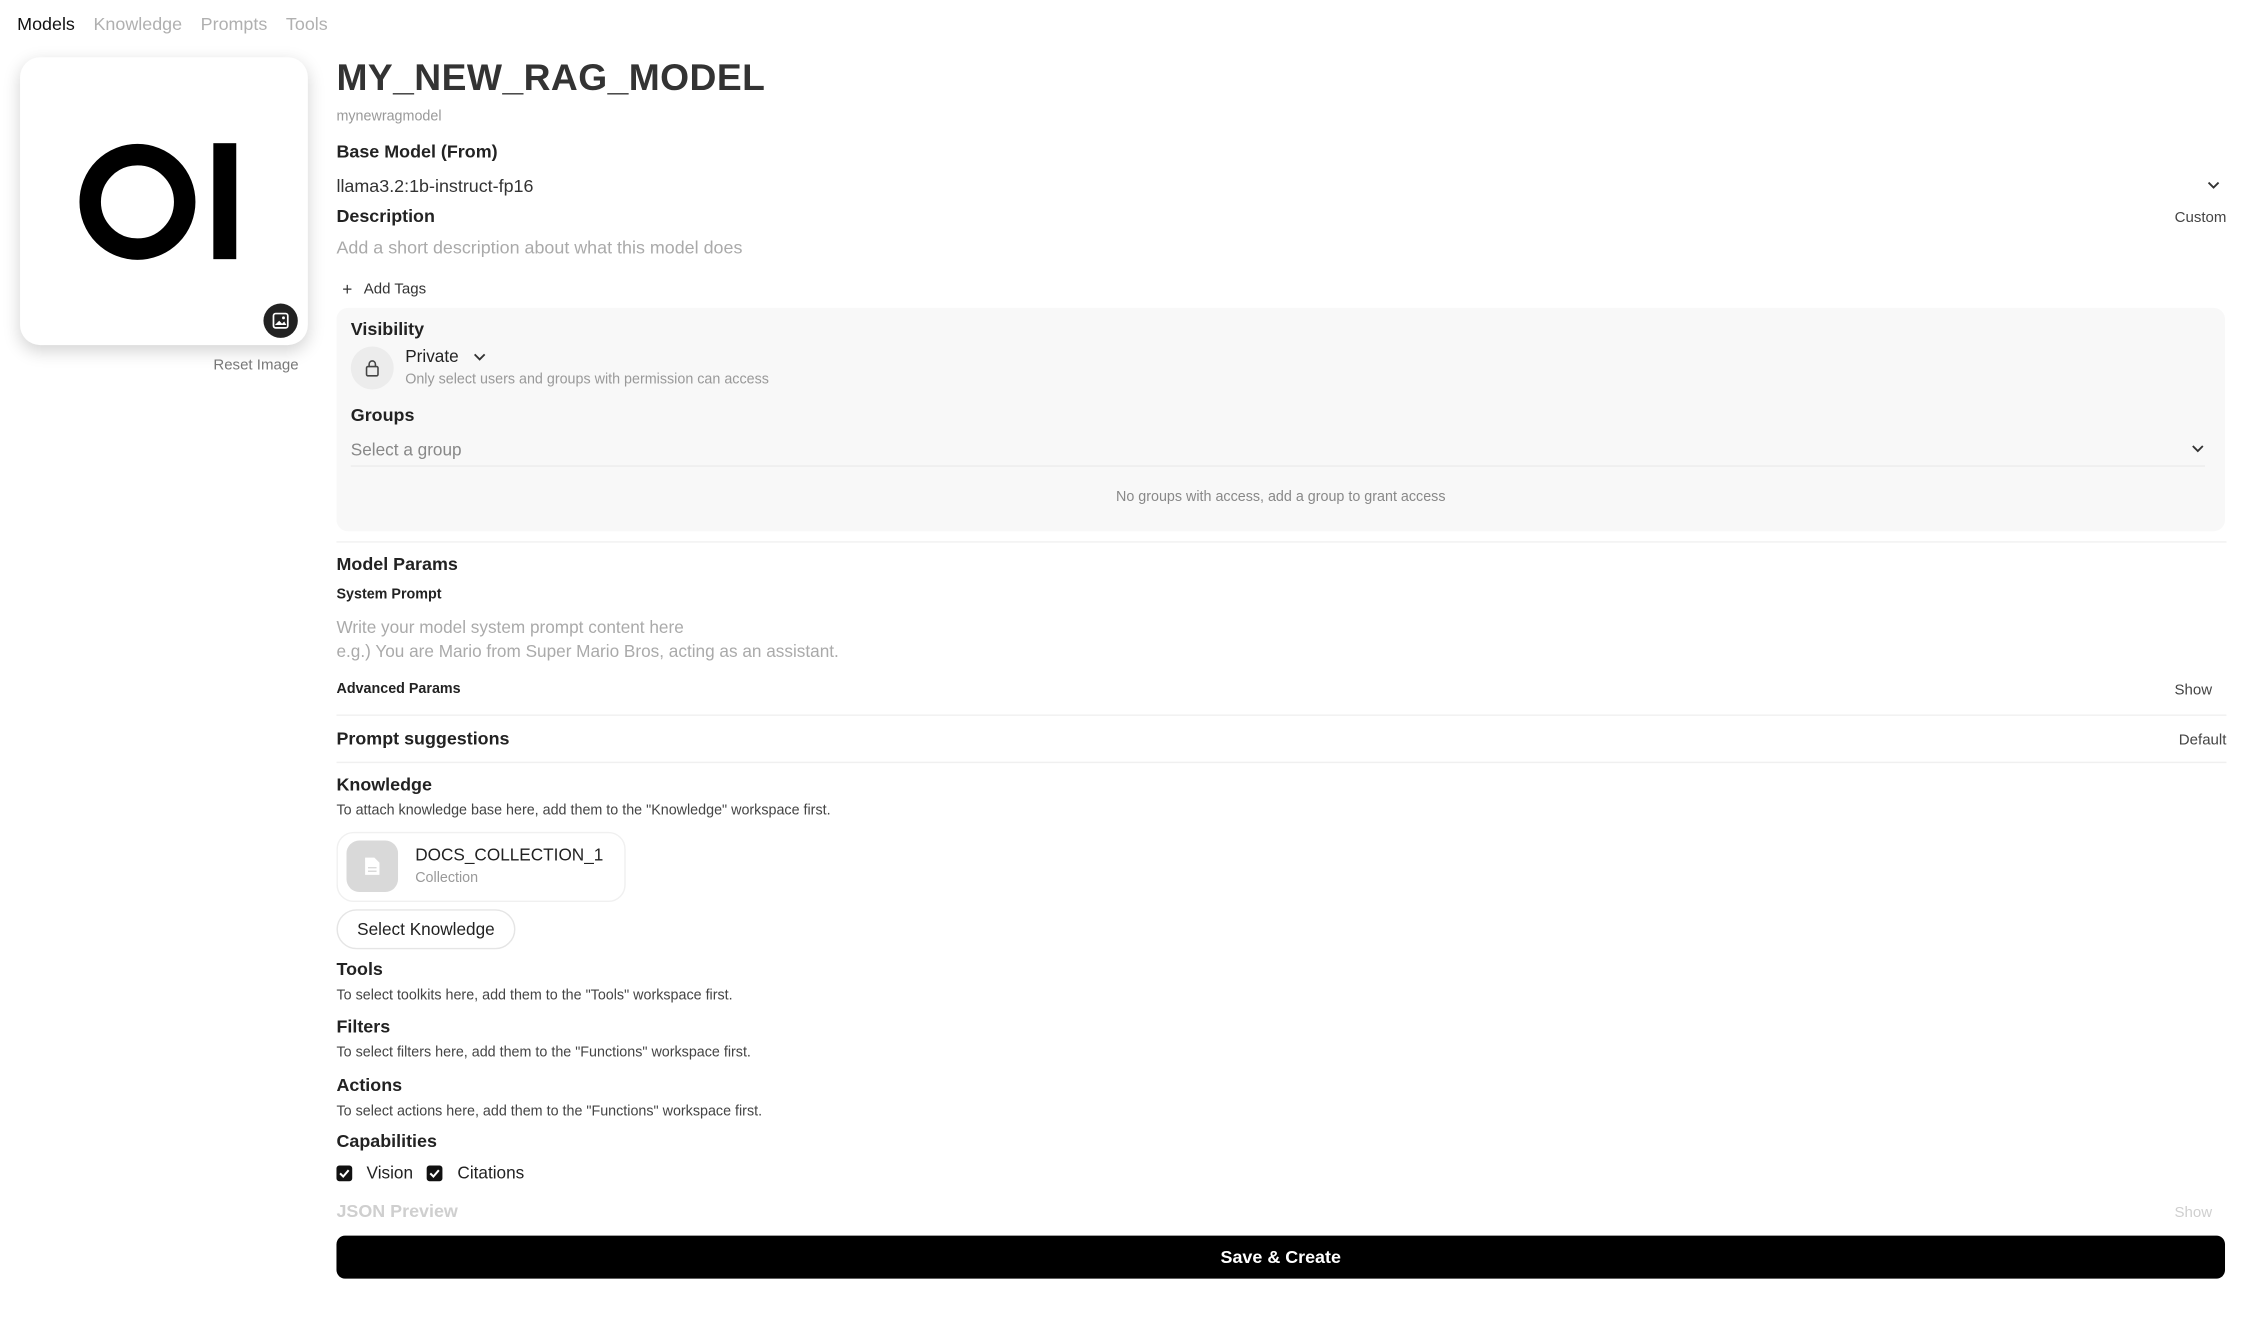 Image resolution: width=2245 pixels, height=1323 pixels. I want to click on tab-knowledge: Knowledge, so click(137, 24).